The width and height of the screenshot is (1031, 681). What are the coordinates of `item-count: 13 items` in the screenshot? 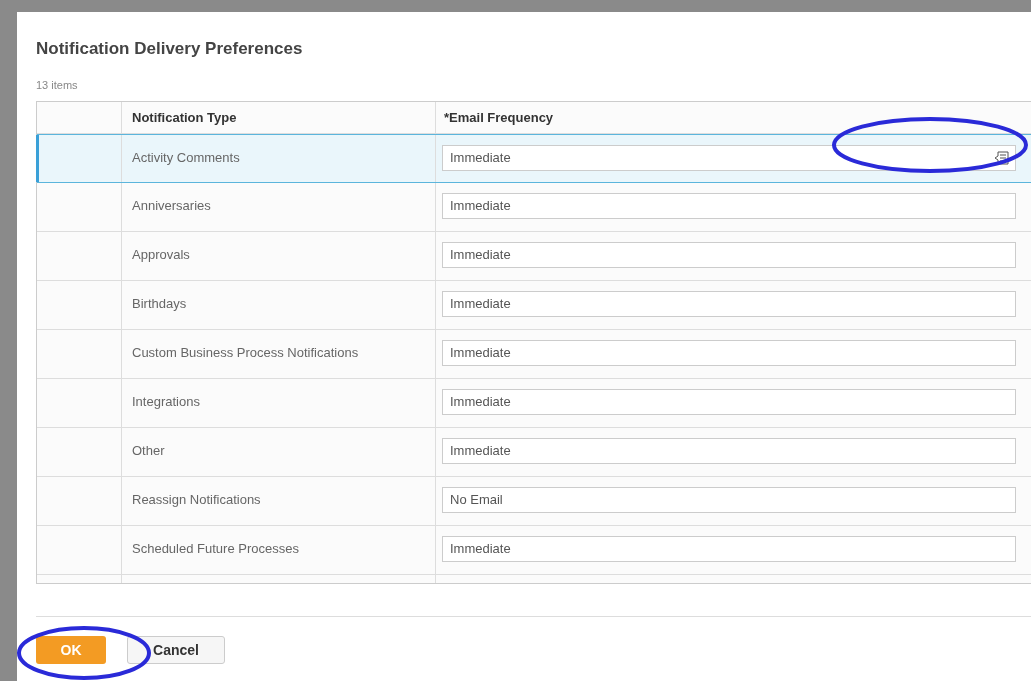 It's located at (57, 85).